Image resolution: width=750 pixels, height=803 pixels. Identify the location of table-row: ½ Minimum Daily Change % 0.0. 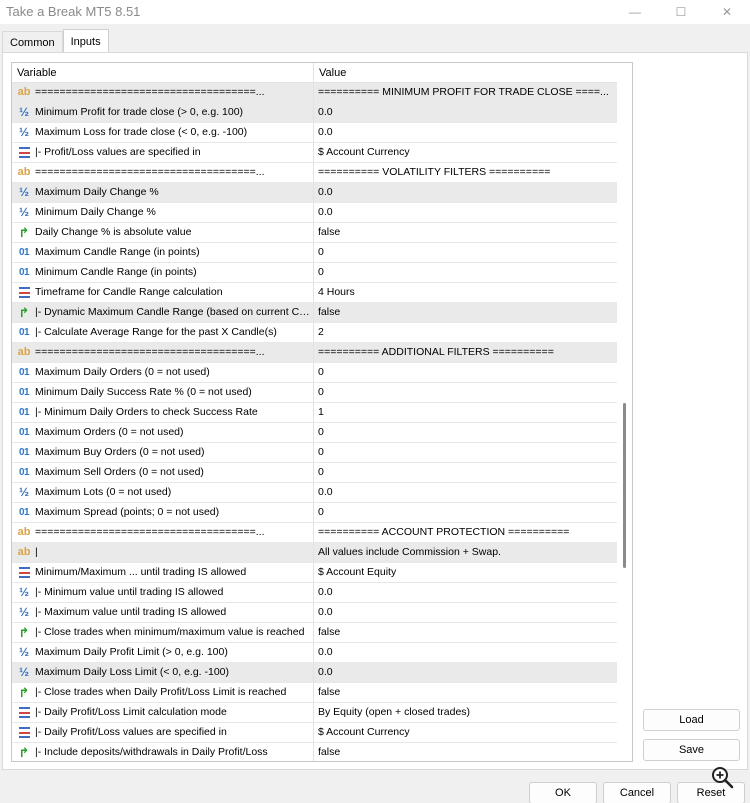
(315, 213).